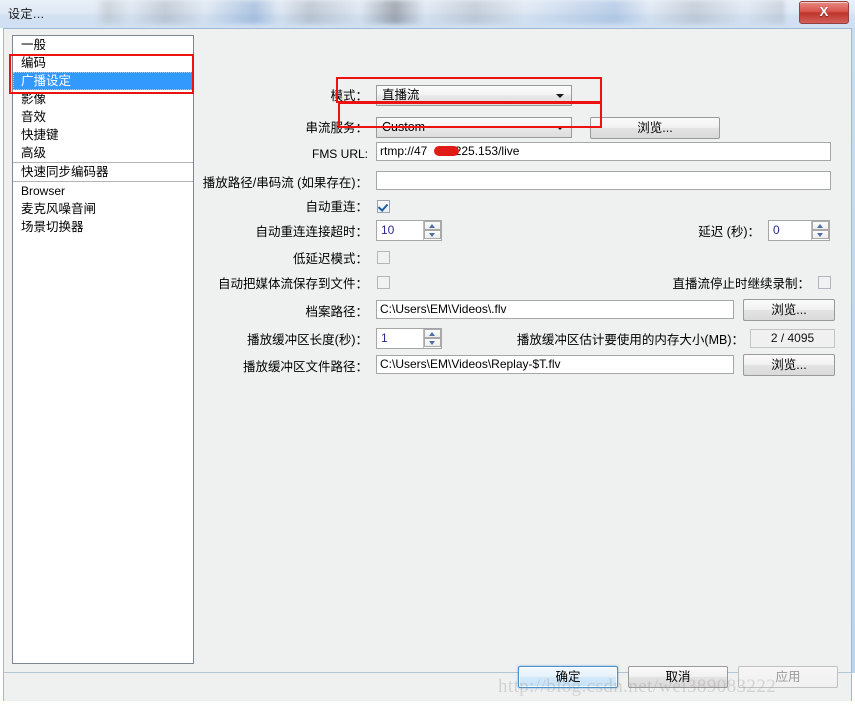 The width and height of the screenshot is (855, 704). I want to click on close-icon: X, so click(824, 12).